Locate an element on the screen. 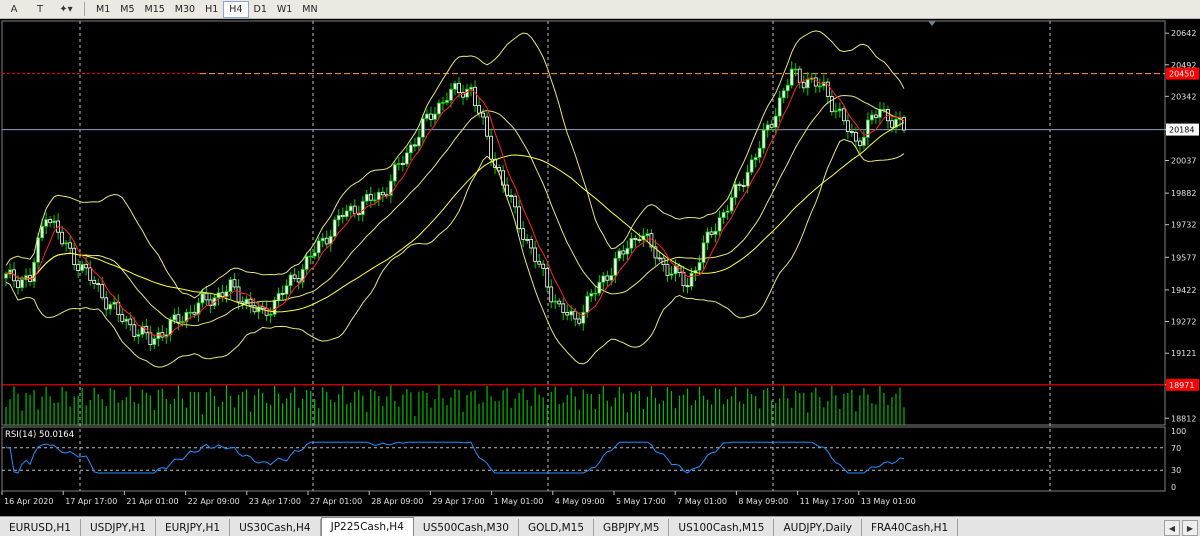  chart-tab-usdjpy-h1: USDJPY,H1 is located at coordinates (118, 527).